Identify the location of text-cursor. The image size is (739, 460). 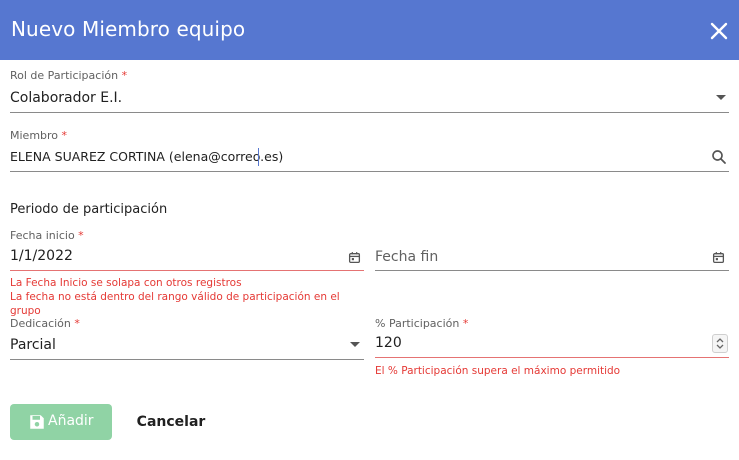
(258, 157).